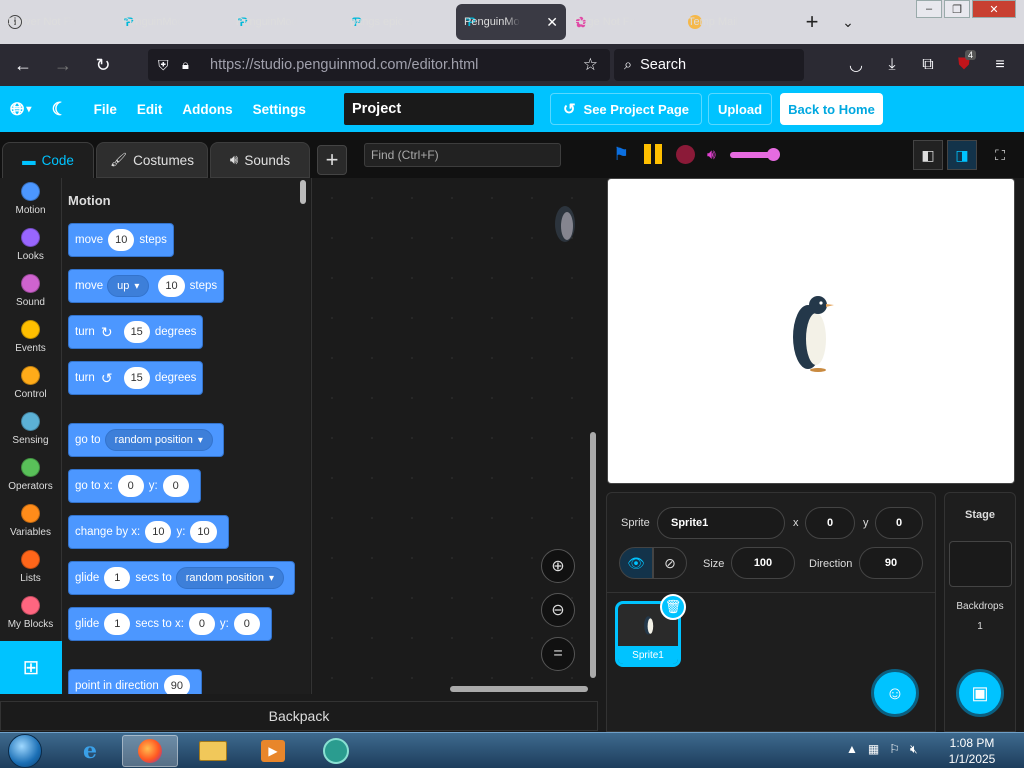  What do you see at coordinates (30, 523) in the screenshot?
I see `category-variables: Variables` at bounding box center [30, 523].